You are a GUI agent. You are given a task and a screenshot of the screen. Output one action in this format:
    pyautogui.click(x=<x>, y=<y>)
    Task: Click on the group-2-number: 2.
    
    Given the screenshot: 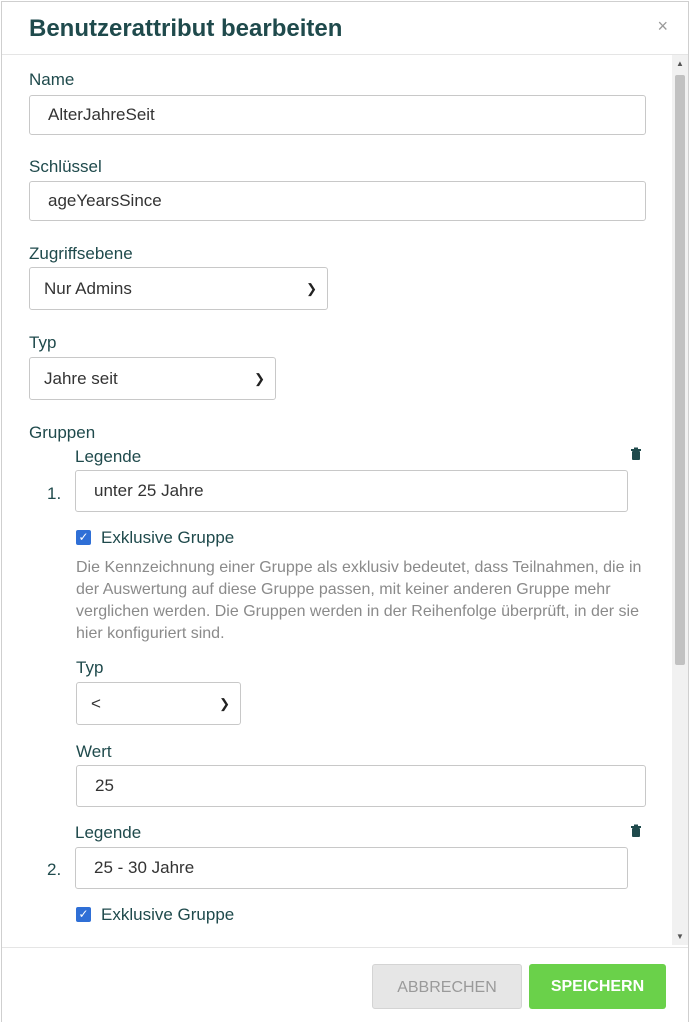 What is the action you would take?
    pyautogui.click(x=54, y=869)
    